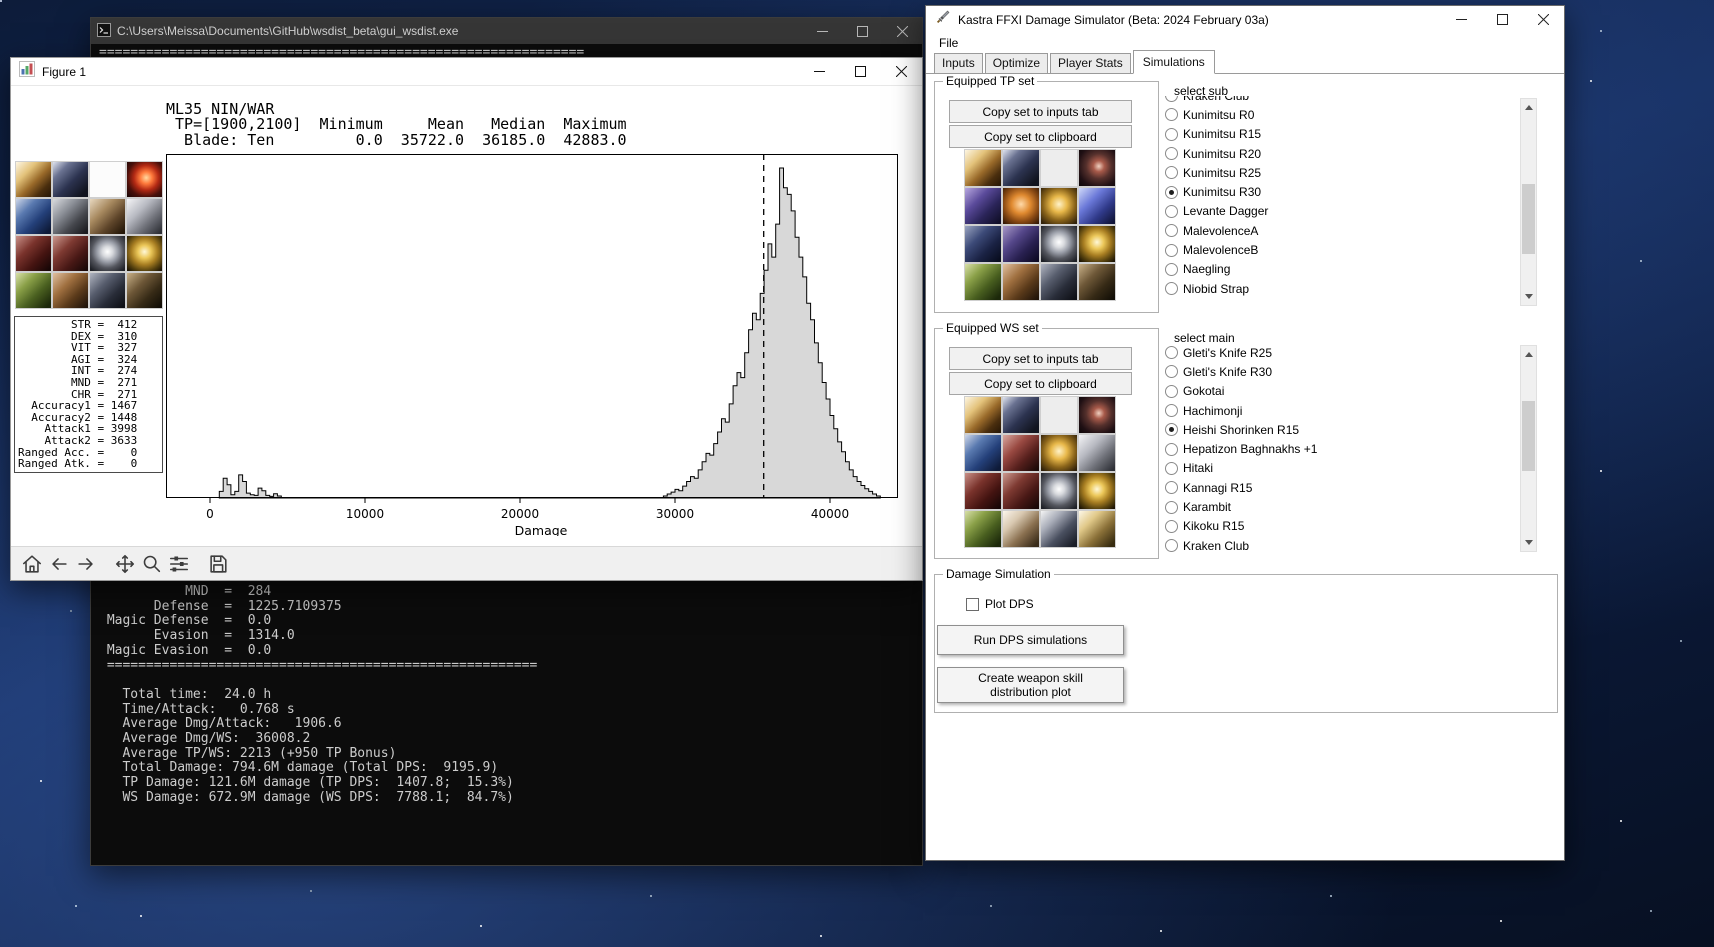 The width and height of the screenshot is (1714, 947). I want to click on tp-copy-to-inputs-button: Copy set to inputs tab, so click(1040, 111).